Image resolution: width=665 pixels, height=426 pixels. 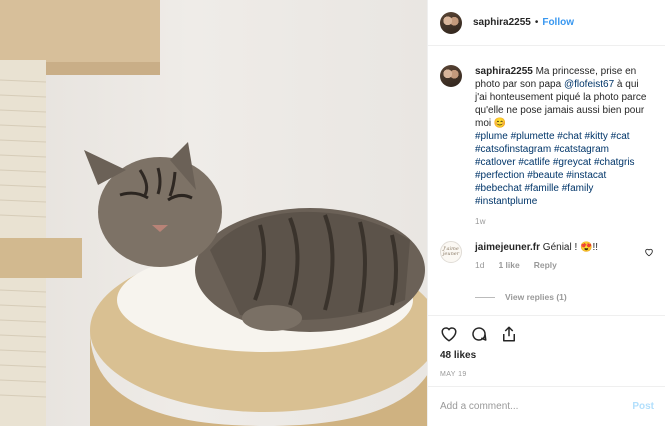 I want to click on caption-mention: @flofeist67, so click(x=589, y=84).